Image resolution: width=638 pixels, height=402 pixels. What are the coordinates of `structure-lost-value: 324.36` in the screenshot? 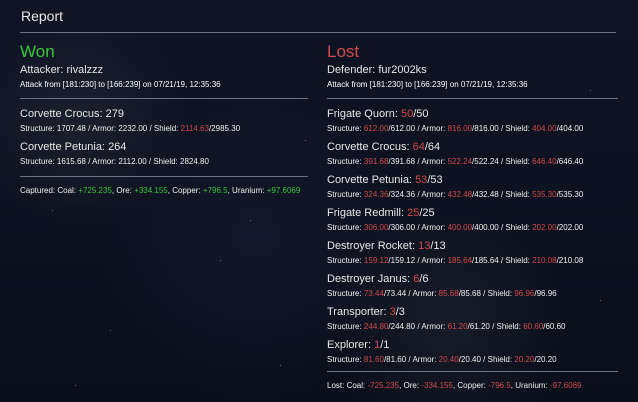 It's located at (376, 194).